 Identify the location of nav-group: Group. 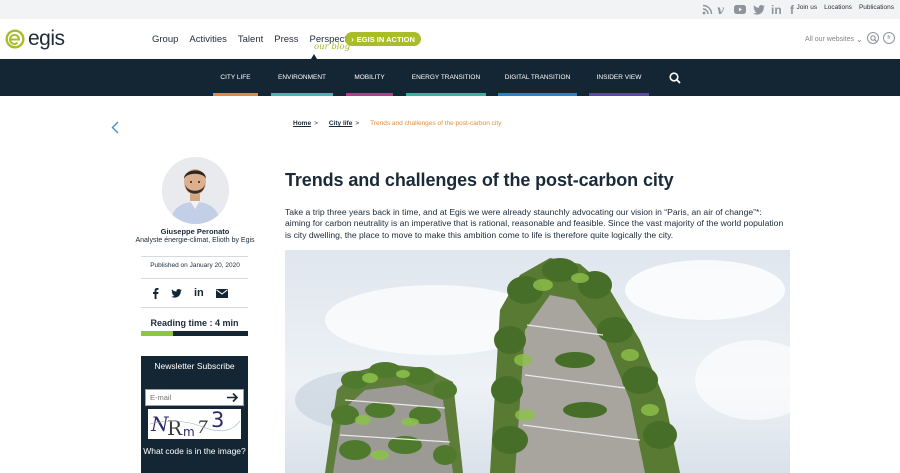
(165, 39).